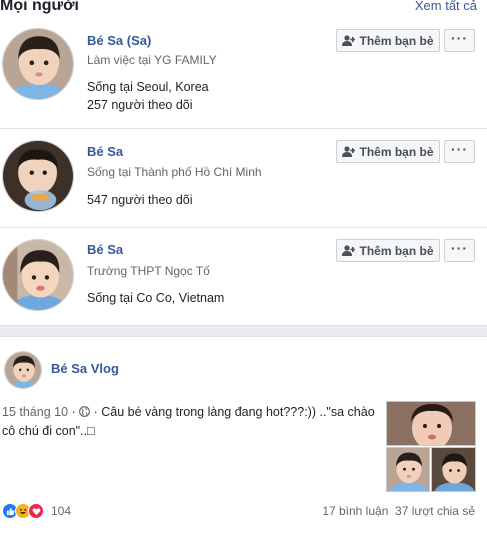  Describe the element at coordinates (140, 105) in the screenshot. I see `person-followers: 257 người theo dõi` at that location.